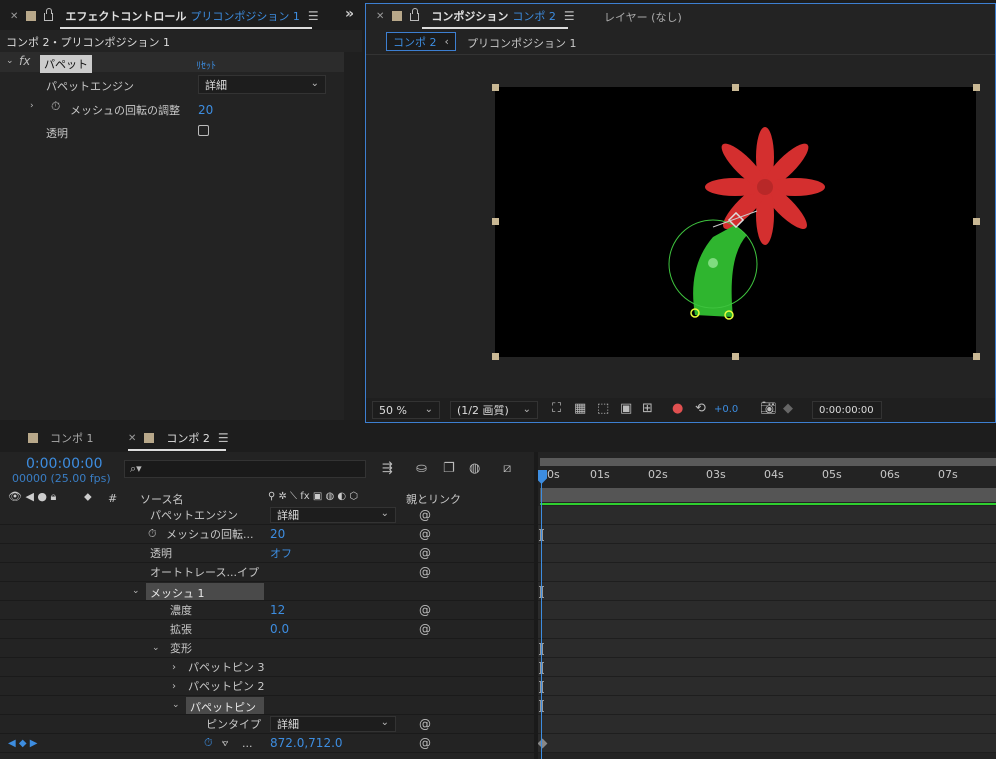 Image resolution: width=996 pixels, height=759 pixels. I want to click on timeline-row-autotrace: オートトレース...イプ @, so click(267, 572).